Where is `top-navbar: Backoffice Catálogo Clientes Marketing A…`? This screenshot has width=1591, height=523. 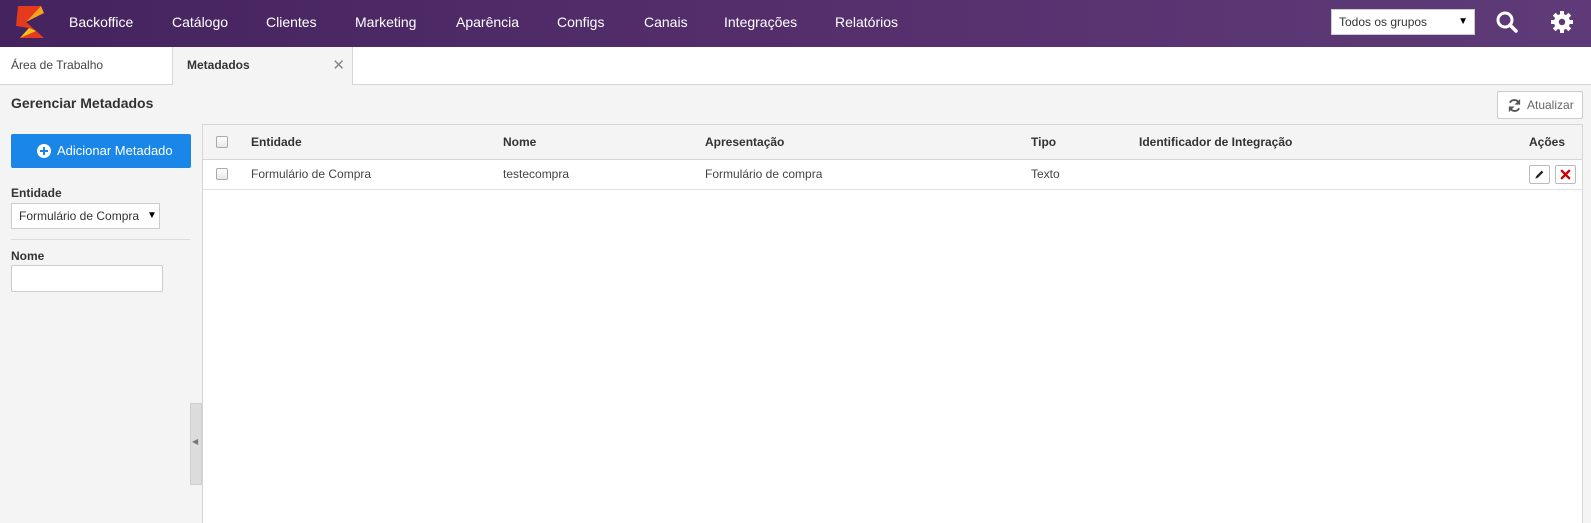 top-navbar: Backoffice Catálogo Clientes Marketing A… is located at coordinates (795, 23).